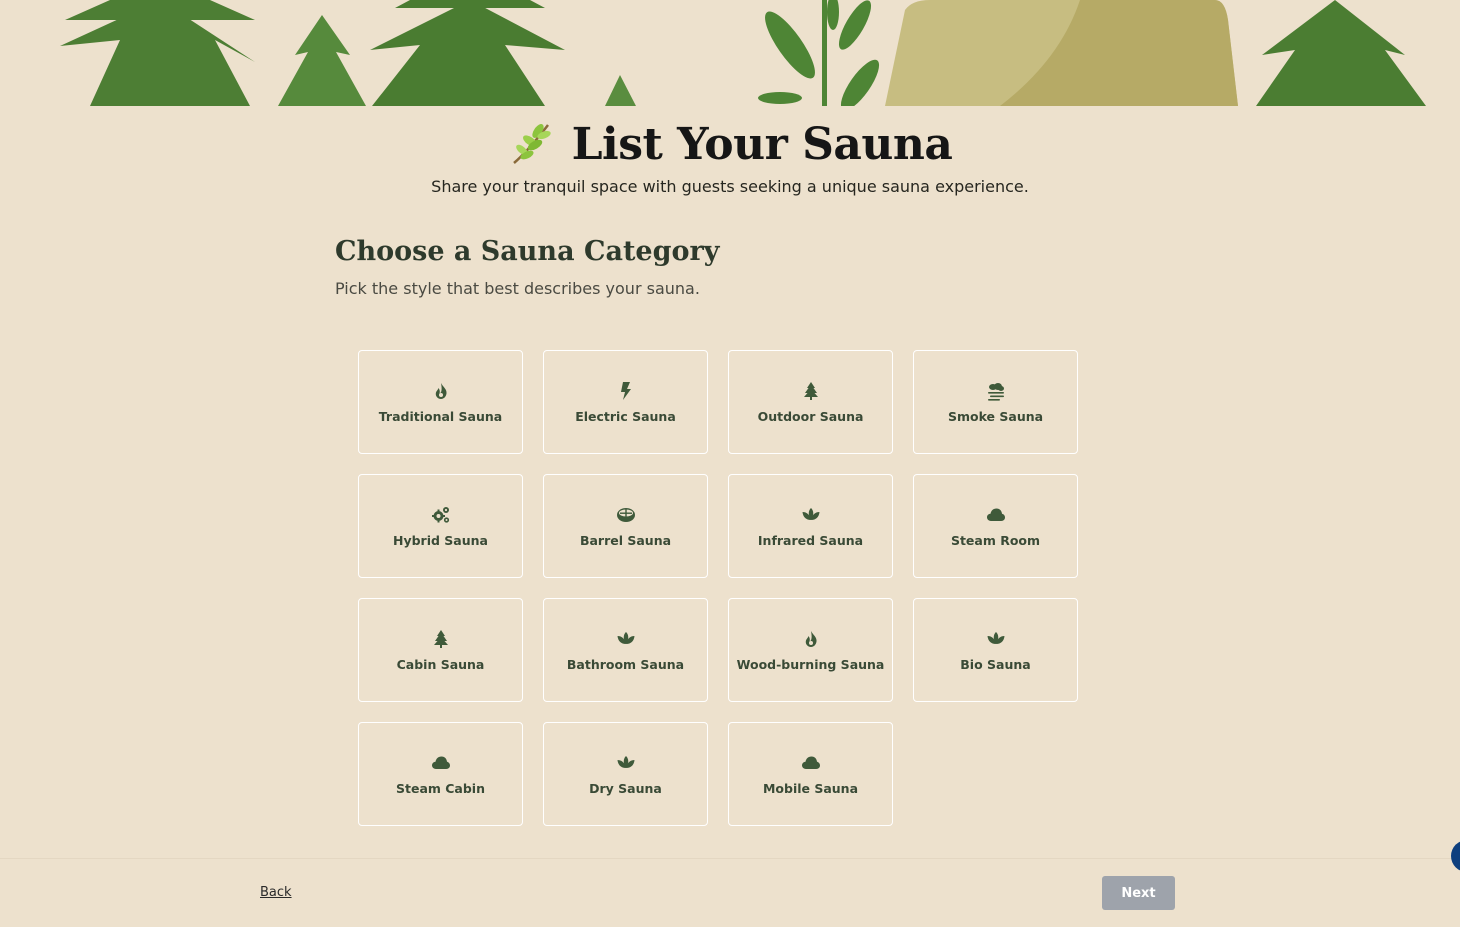  Describe the element at coordinates (810, 664) in the screenshot. I see `category-label: Wood-burning Sauna` at that location.